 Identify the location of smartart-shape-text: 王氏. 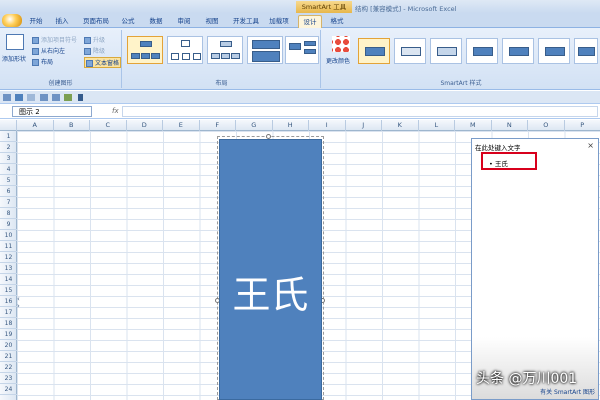
(270, 295).